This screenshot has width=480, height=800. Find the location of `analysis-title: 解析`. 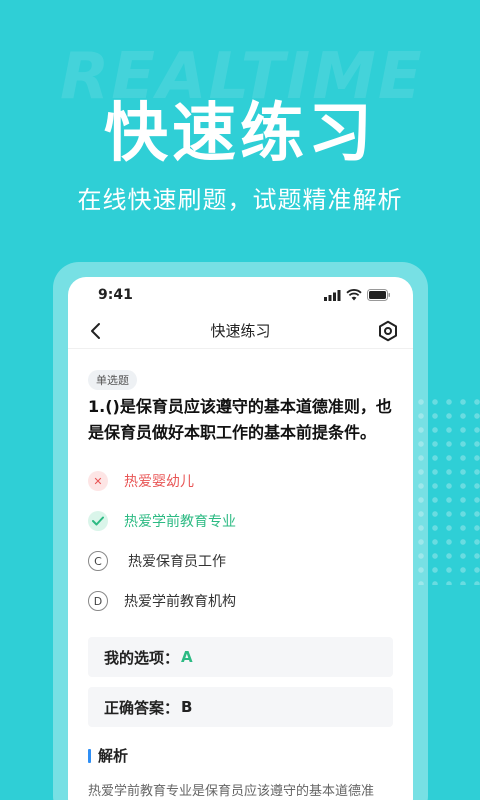

analysis-title: 解析 is located at coordinates (113, 756).